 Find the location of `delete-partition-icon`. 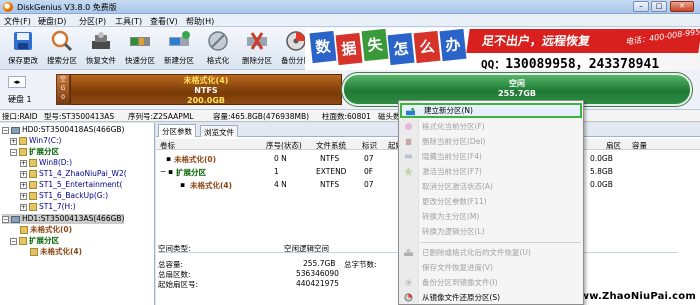

delete-partition-icon is located at coordinates (257, 41).